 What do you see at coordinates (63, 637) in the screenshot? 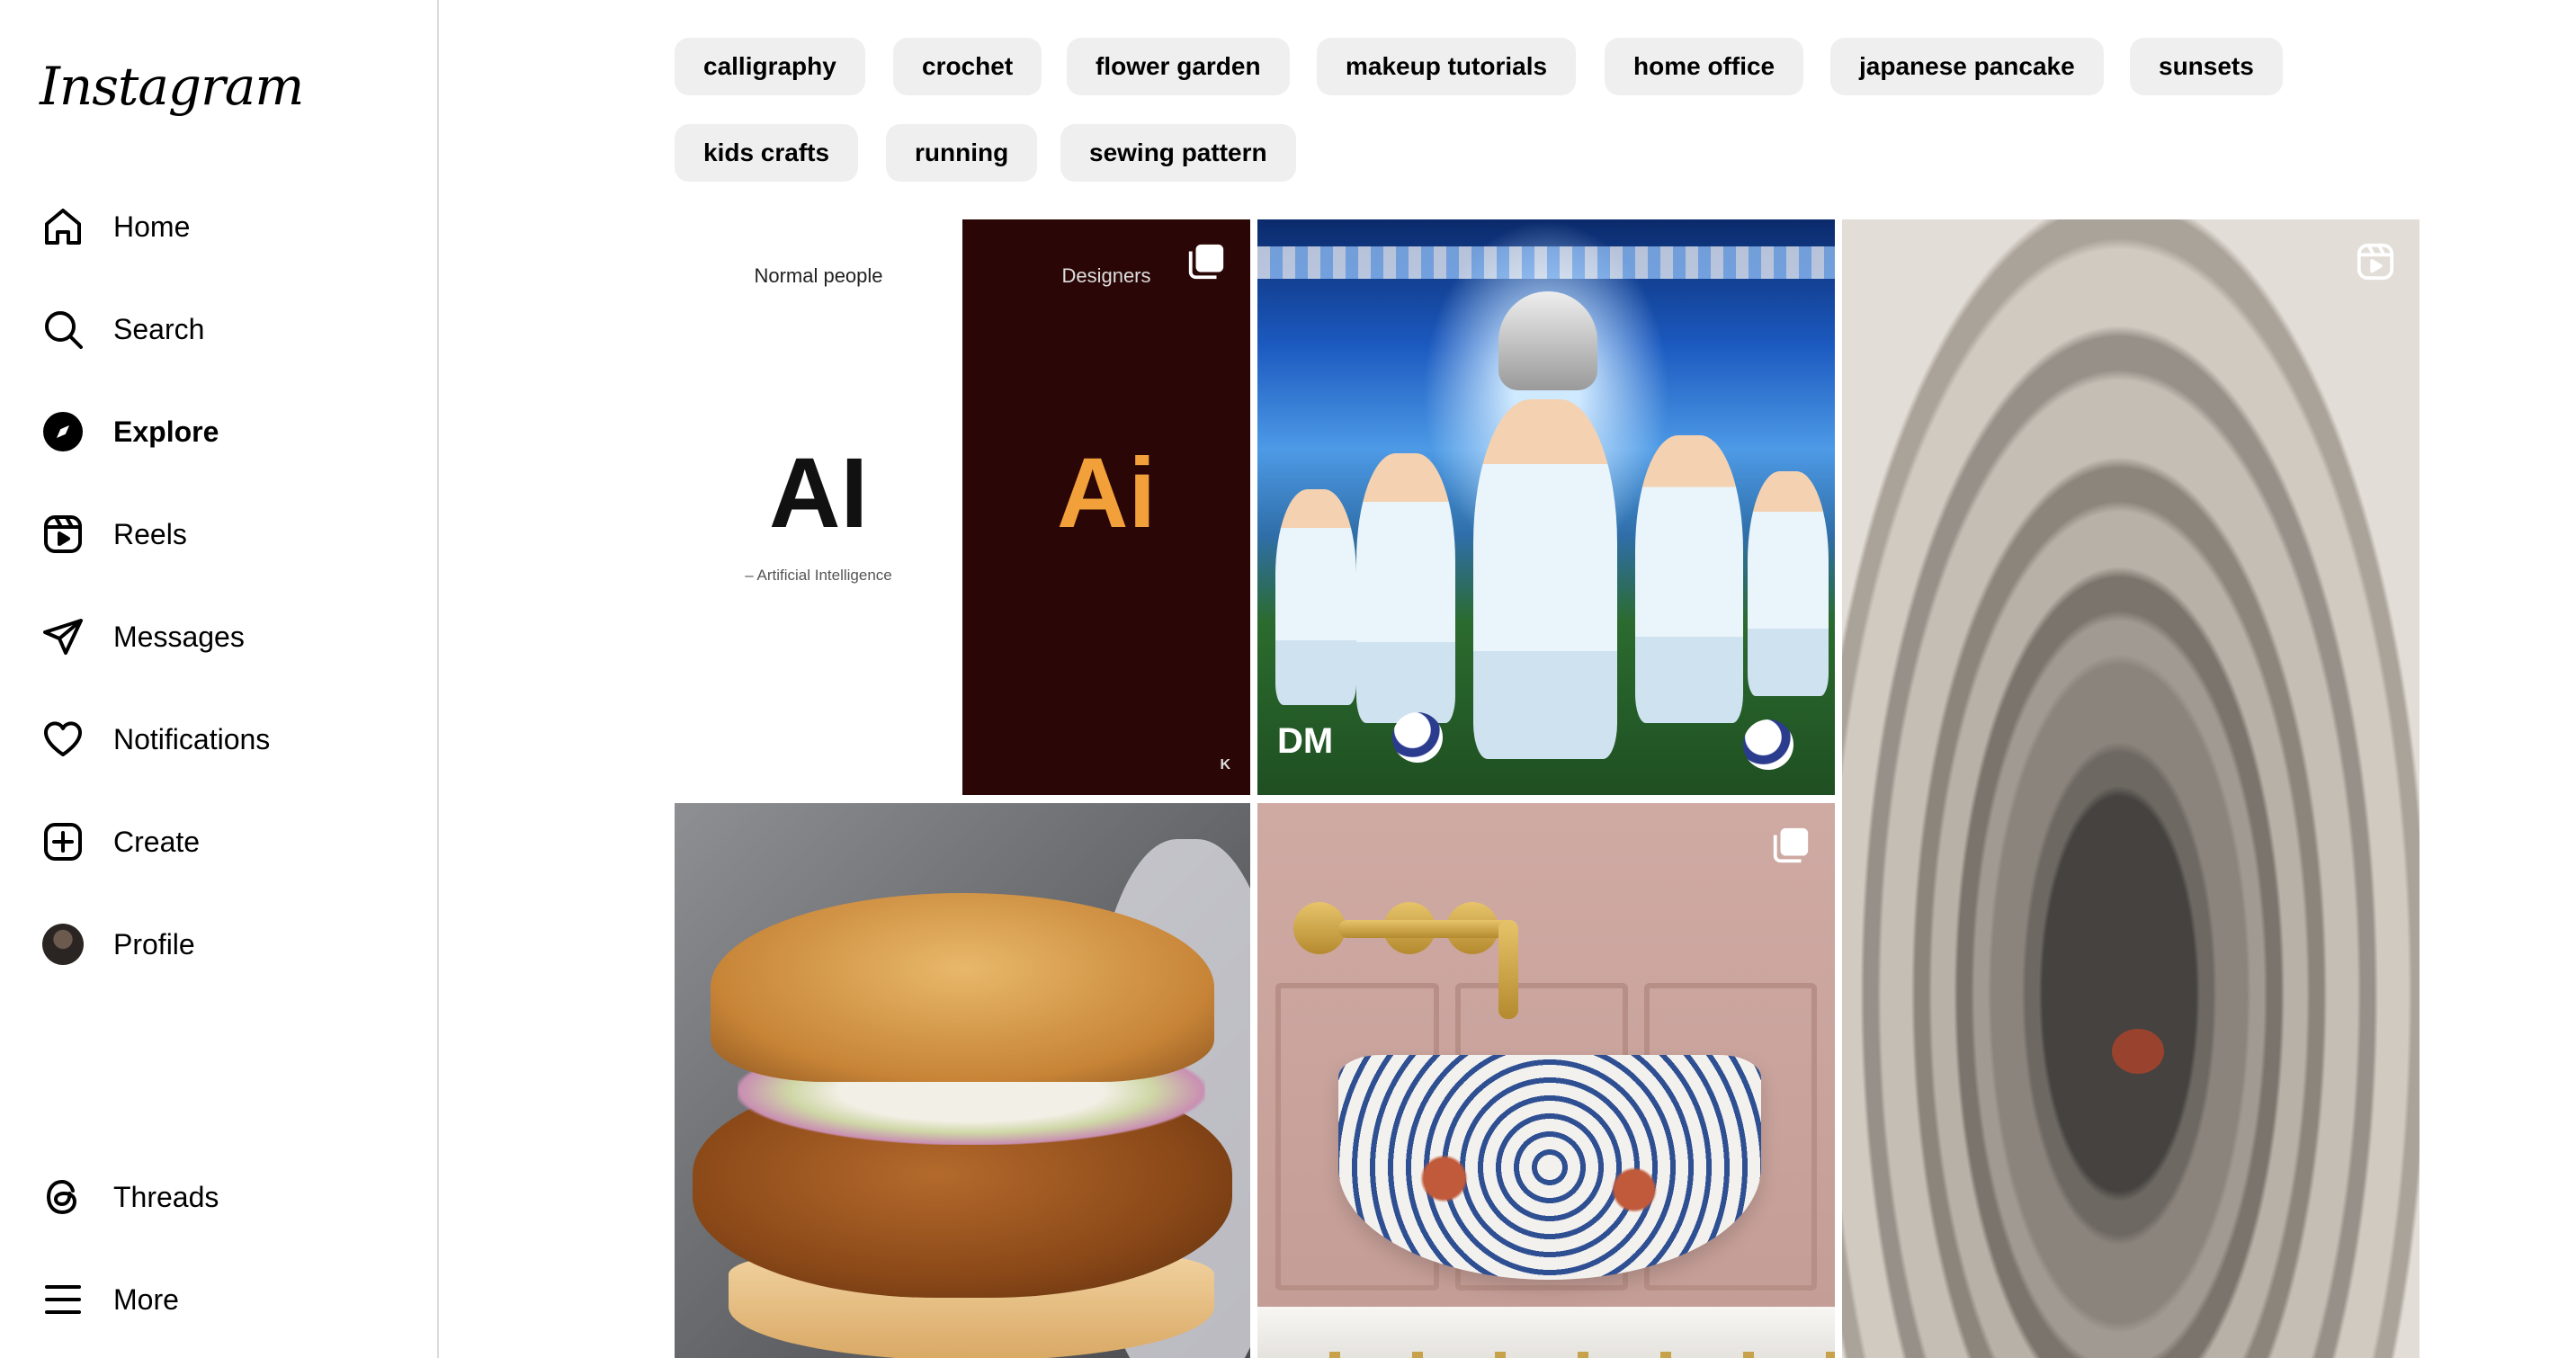
I see `messages-icon` at bounding box center [63, 637].